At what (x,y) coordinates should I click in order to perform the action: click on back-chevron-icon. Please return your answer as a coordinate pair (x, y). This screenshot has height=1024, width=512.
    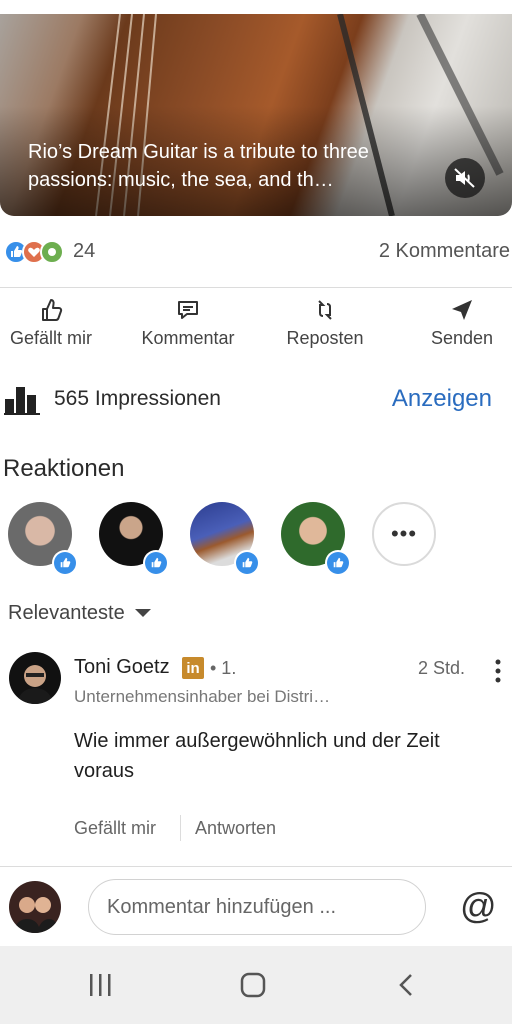
    Looking at the image, I should click on (405, 985).